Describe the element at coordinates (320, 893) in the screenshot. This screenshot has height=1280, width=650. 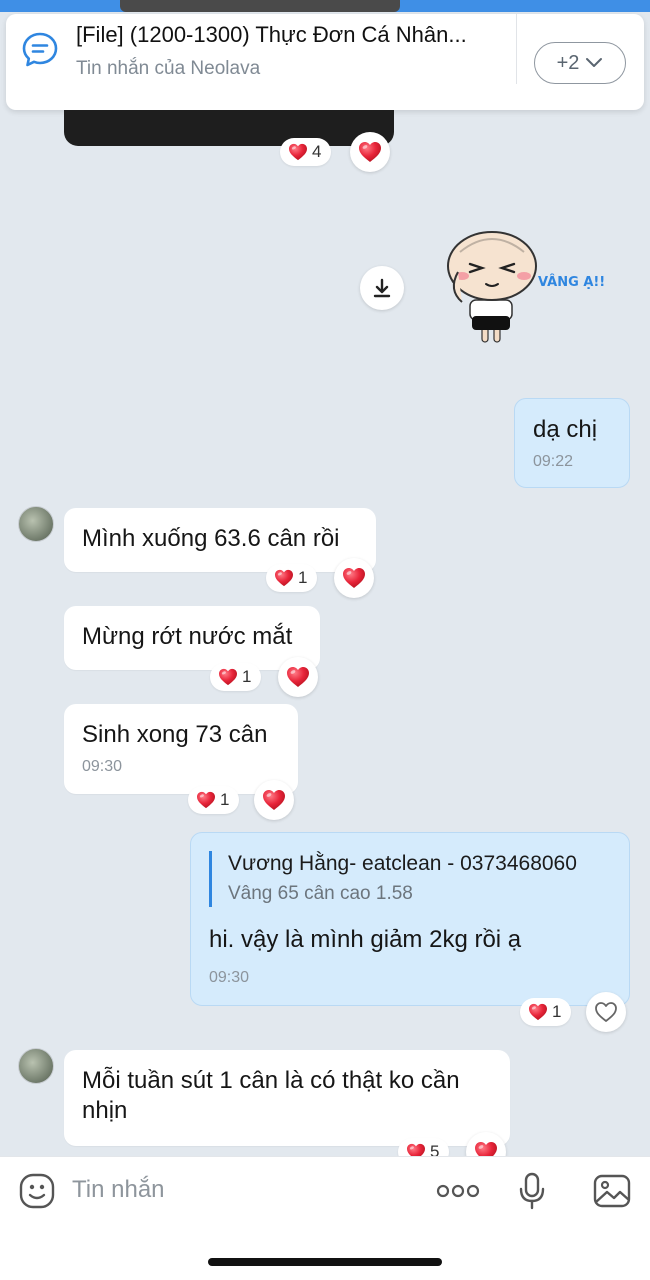
I see `quoted-text: Vâng 65 cân cao 1.58` at that location.